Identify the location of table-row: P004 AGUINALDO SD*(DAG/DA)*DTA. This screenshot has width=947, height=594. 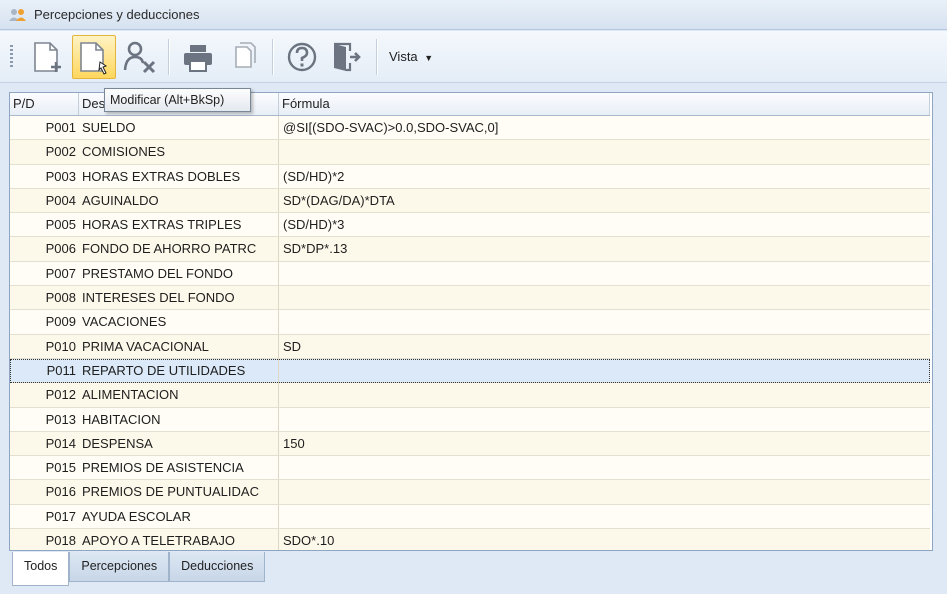
(470, 201).